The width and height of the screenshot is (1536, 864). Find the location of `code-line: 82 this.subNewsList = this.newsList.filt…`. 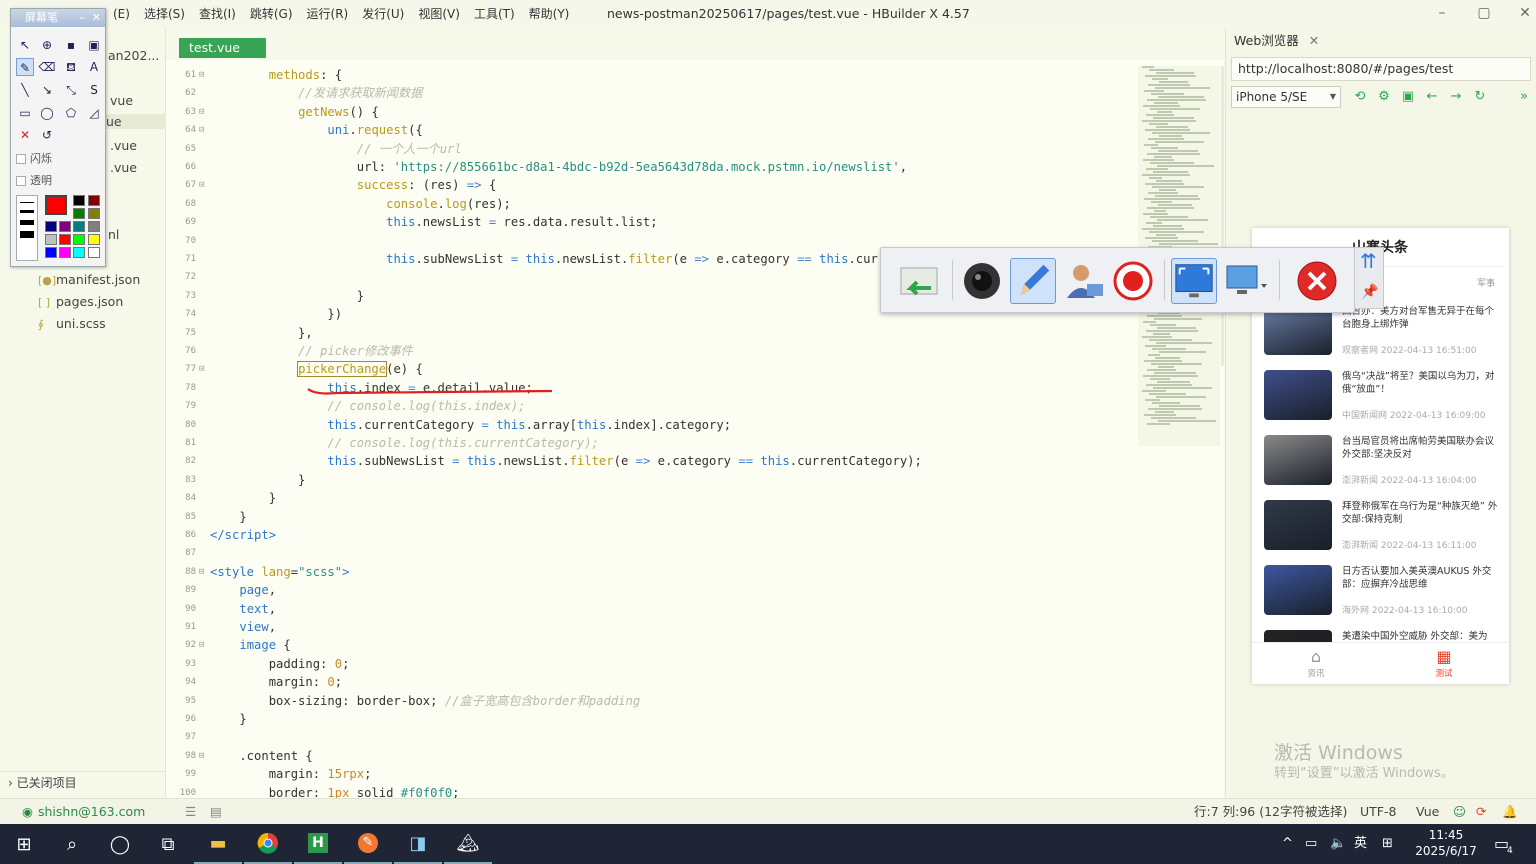

code-line: 82 this.subNewsList = this.newsList.filt… is located at coordinates (666, 461).